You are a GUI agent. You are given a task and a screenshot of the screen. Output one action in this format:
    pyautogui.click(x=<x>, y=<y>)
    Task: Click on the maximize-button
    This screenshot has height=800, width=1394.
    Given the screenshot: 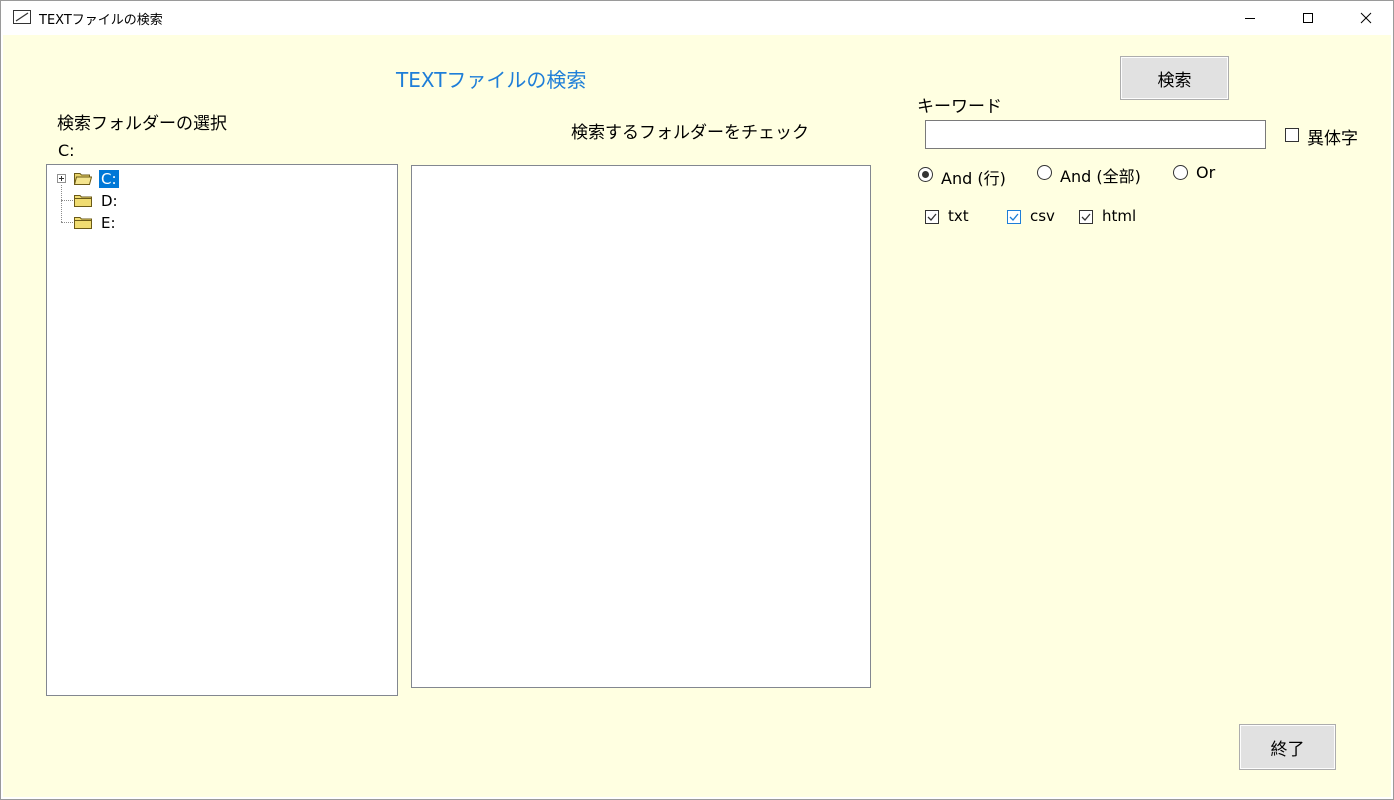 What is the action you would take?
    pyautogui.click(x=1308, y=18)
    